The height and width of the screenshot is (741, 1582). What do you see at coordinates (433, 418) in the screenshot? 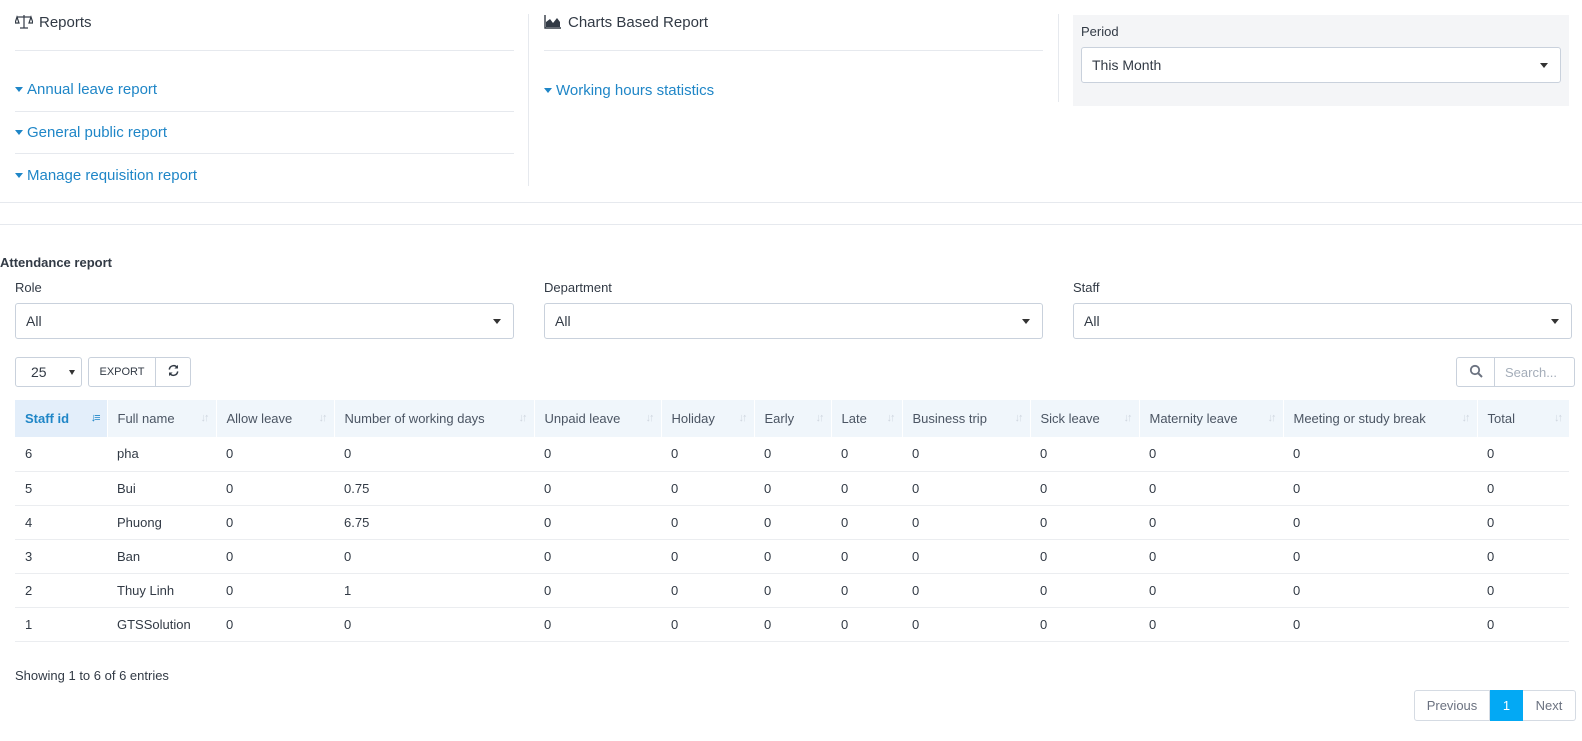
I see `column-header: Number of working days ↓↑` at bounding box center [433, 418].